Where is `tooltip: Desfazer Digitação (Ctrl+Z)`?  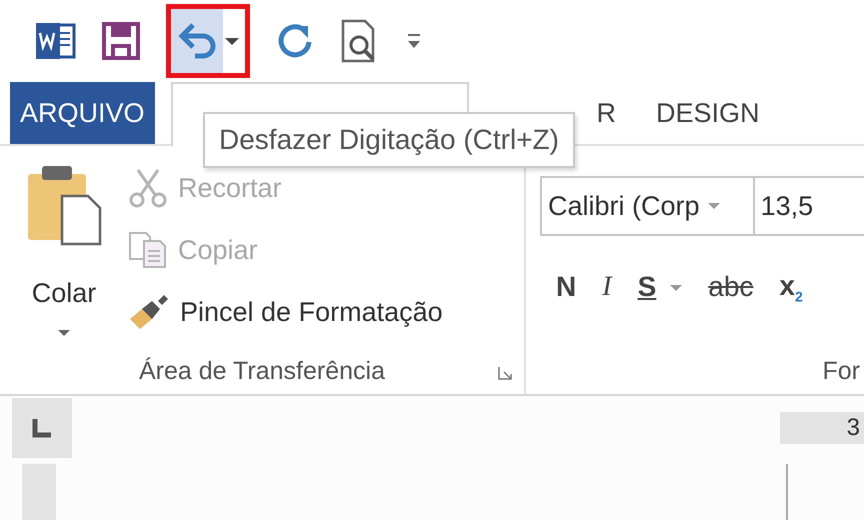 tooltip: Desfazer Digitação (Ctrl+Z) is located at coordinates (389, 140).